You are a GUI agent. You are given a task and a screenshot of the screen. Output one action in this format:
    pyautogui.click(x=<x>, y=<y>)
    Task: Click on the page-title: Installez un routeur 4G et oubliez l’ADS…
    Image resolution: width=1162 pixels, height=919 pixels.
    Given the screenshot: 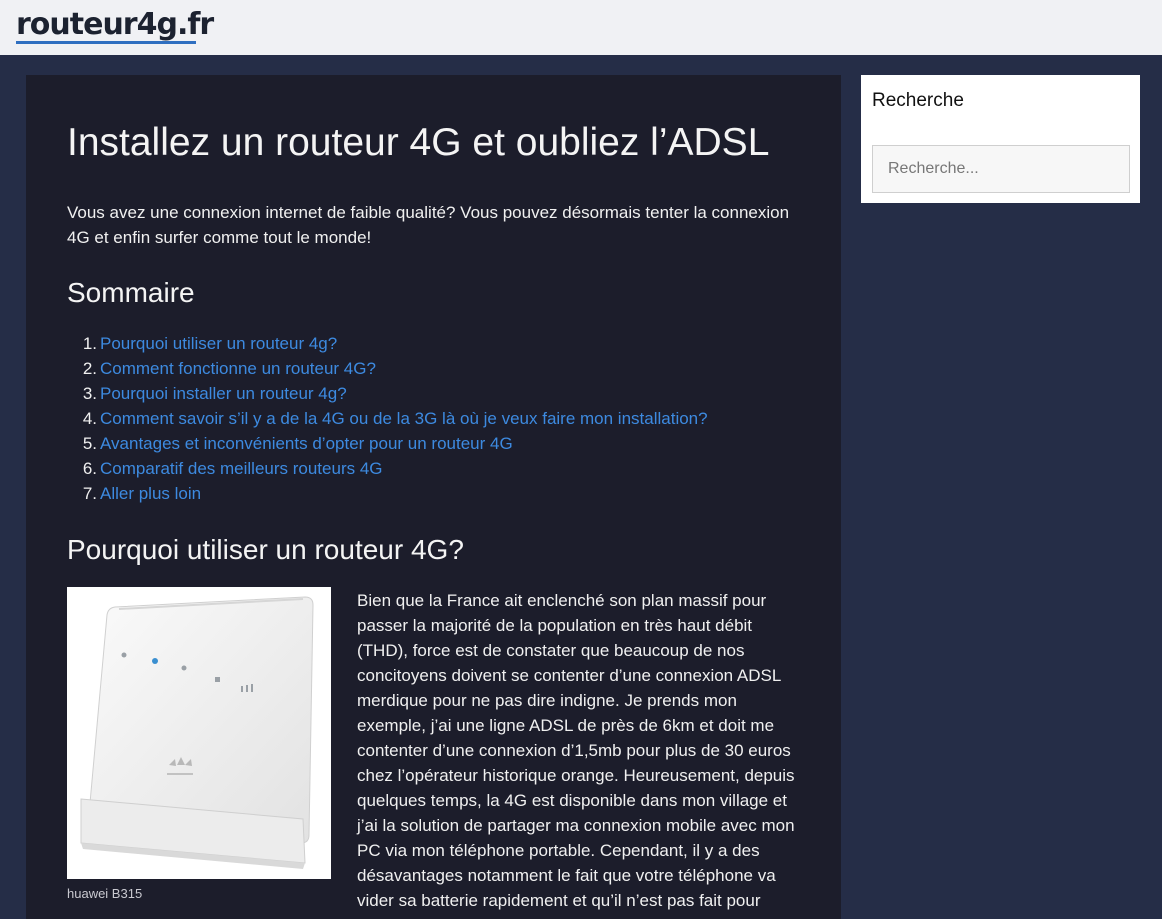 What is the action you would take?
    pyautogui.click(x=418, y=142)
    